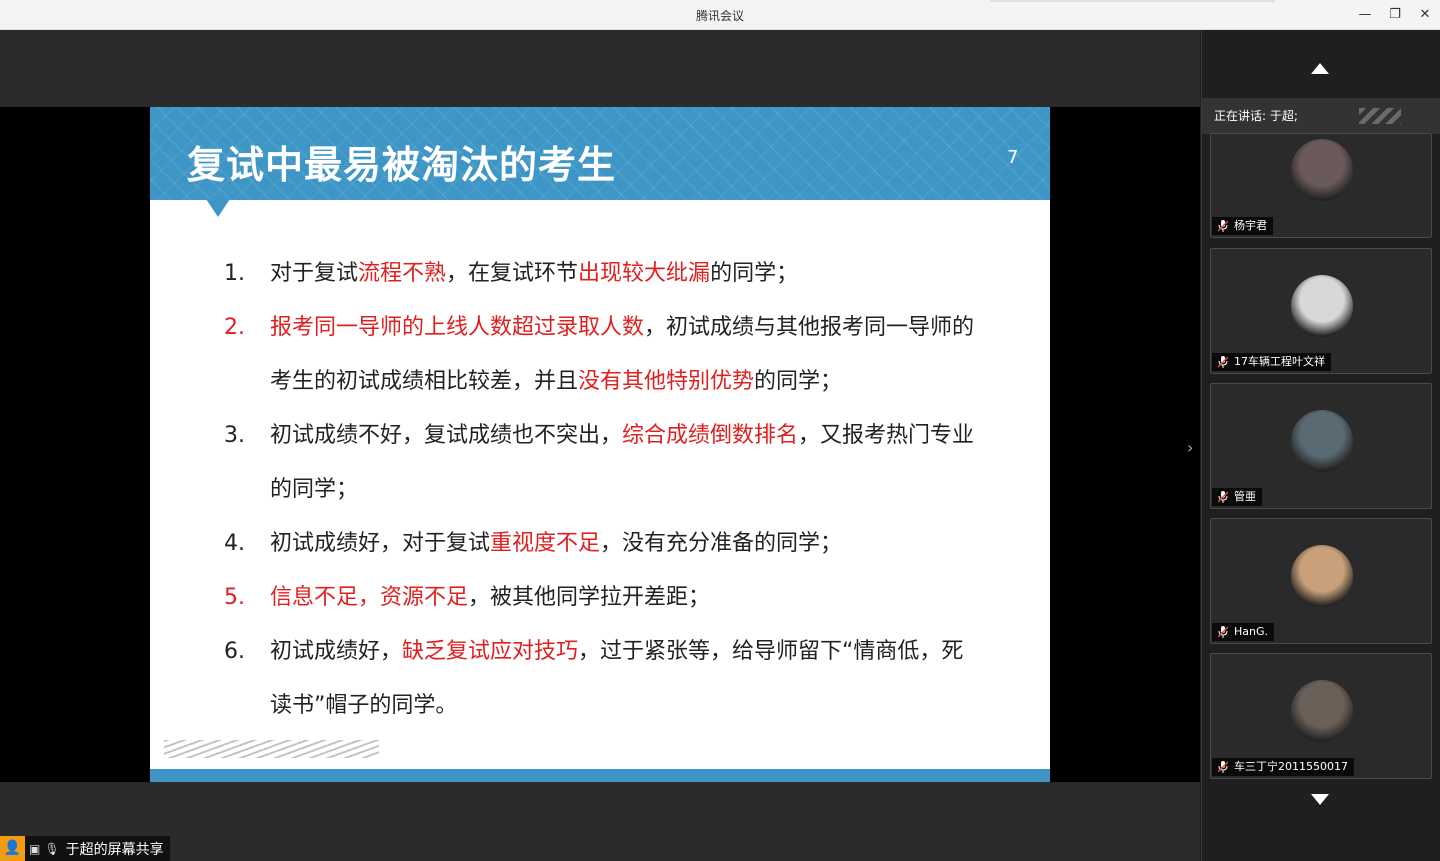  What do you see at coordinates (114, 849) in the screenshot?
I see `screen-share-label: 于超的屏幕共享` at bounding box center [114, 849].